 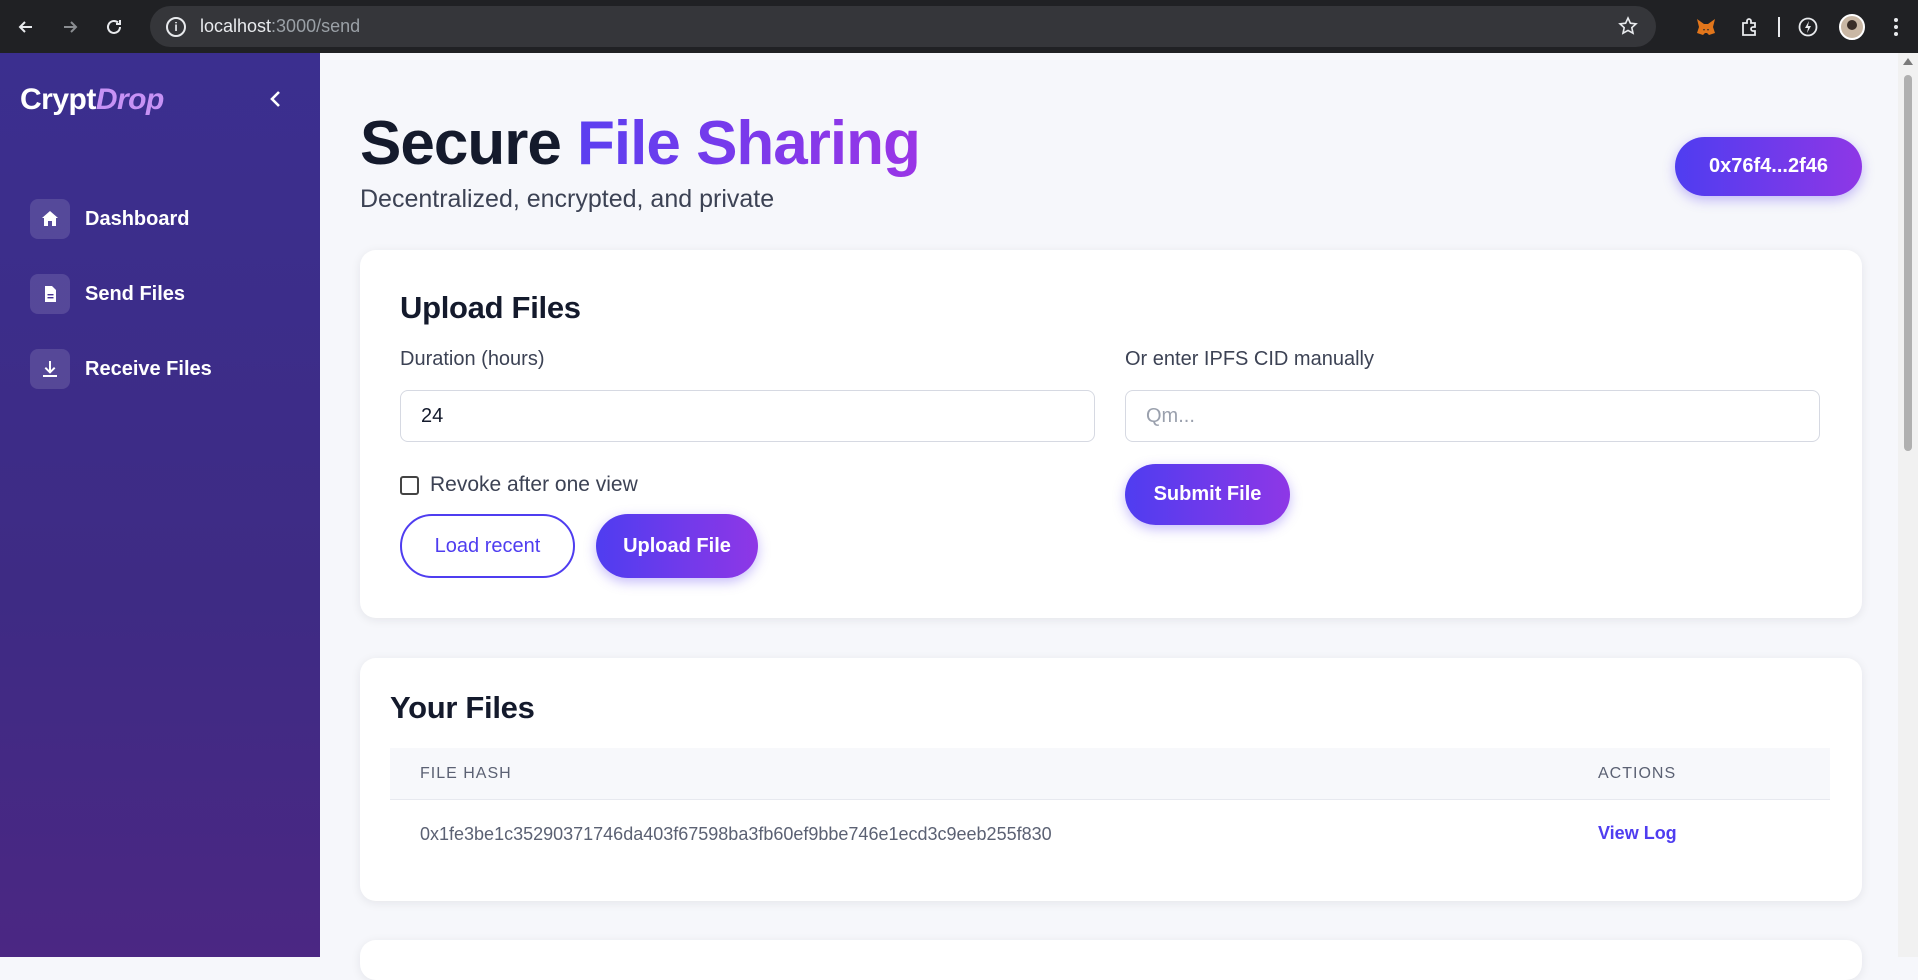 What do you see at coordinates (567, 199) in the screenshot?
I see `page-subtitle: Decentralized, encrypted, and private` at bounding box center [567, 199].